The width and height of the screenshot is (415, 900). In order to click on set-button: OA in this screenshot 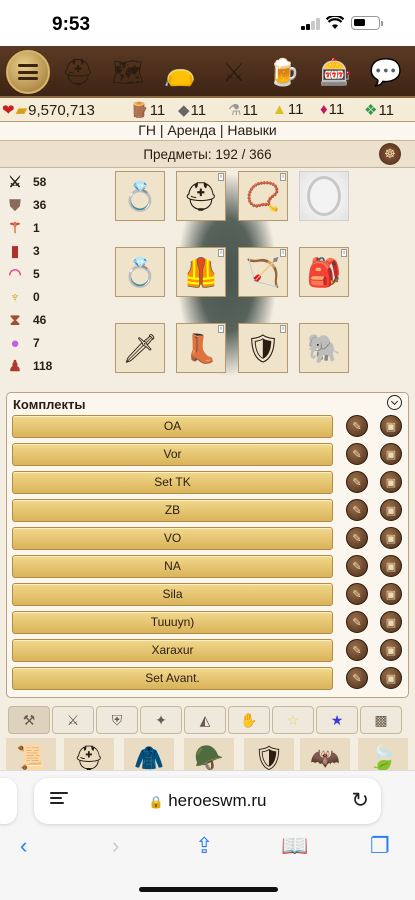, I will do `click(172, 426)`.